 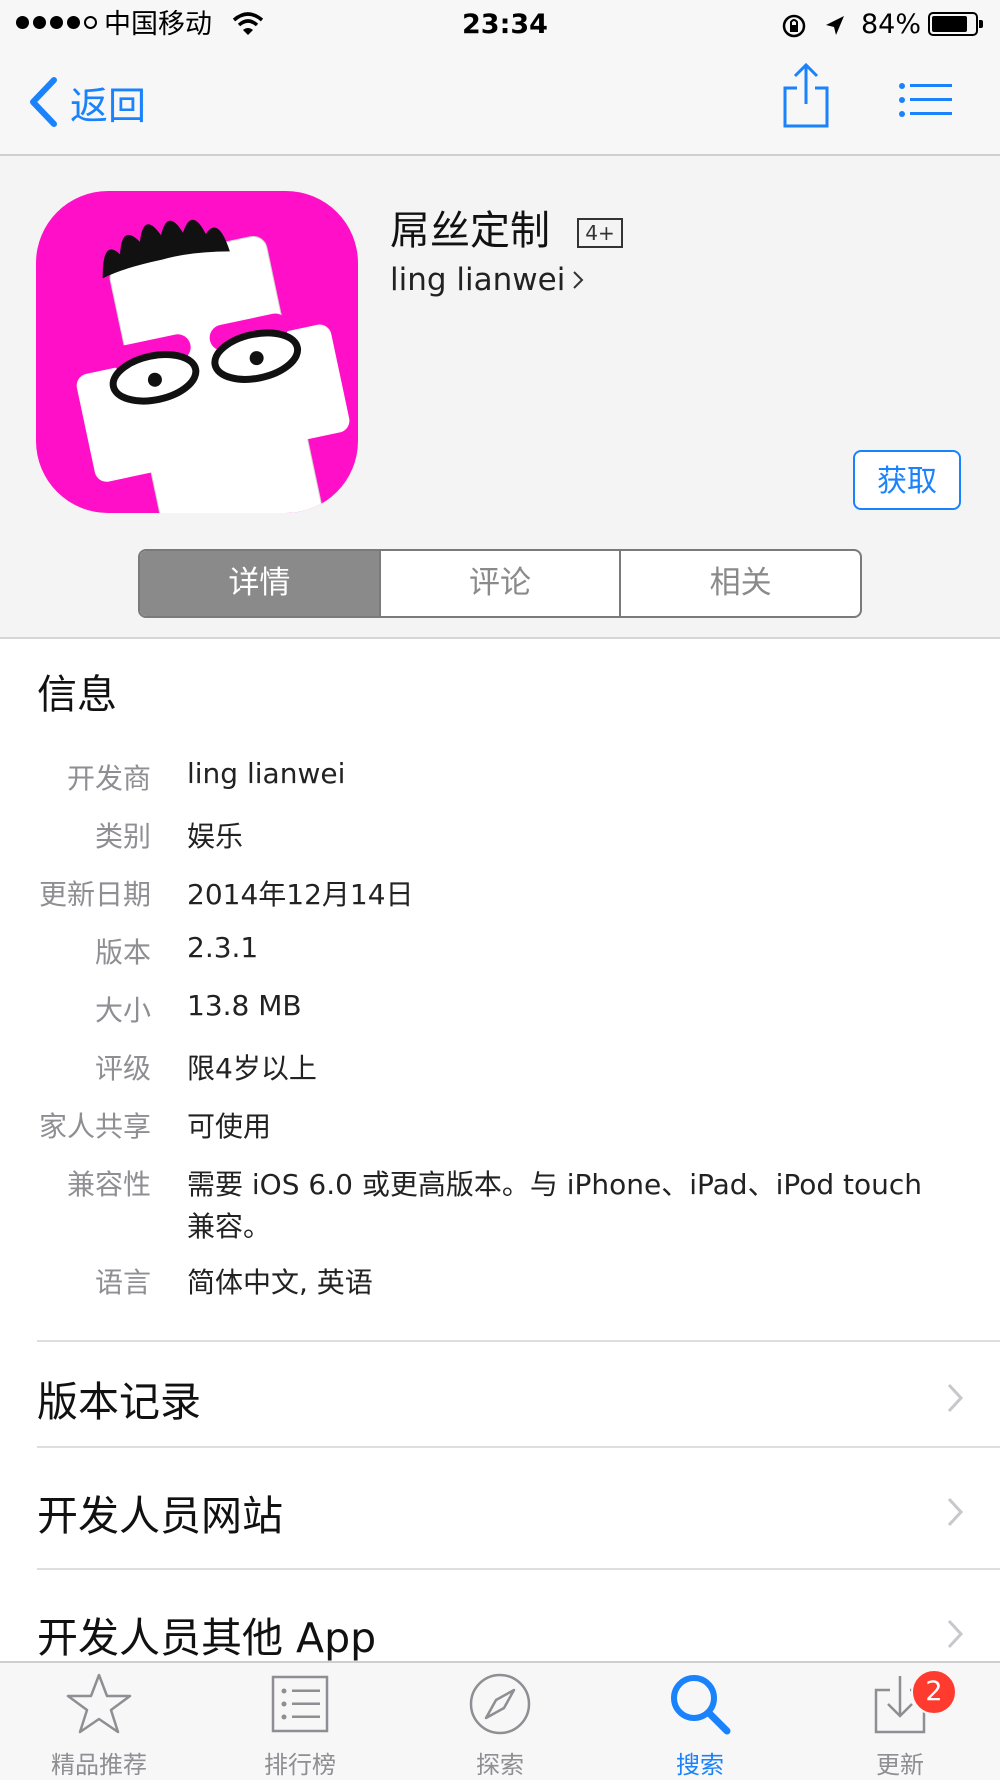 I want to click on clock: 23:34, so click(x=505, y=24).